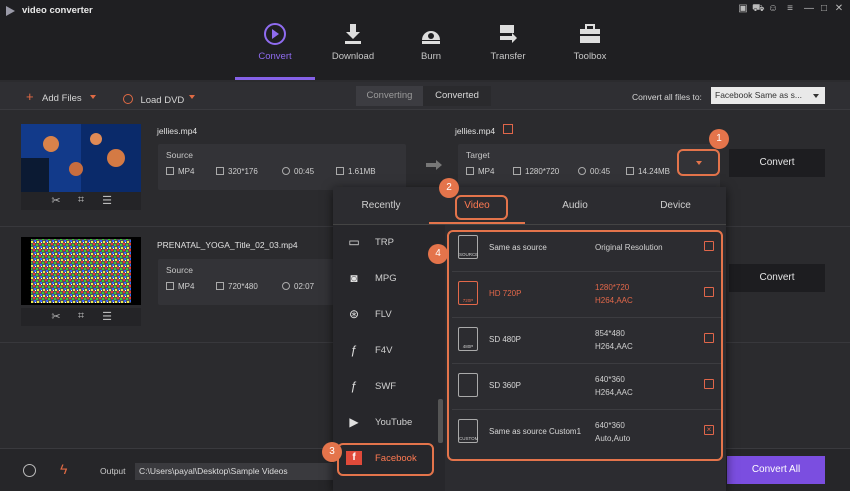 This screenshot has width=850, height=491. I want to click on format-item-f4v: ƒ F4V, so click(389, 351).